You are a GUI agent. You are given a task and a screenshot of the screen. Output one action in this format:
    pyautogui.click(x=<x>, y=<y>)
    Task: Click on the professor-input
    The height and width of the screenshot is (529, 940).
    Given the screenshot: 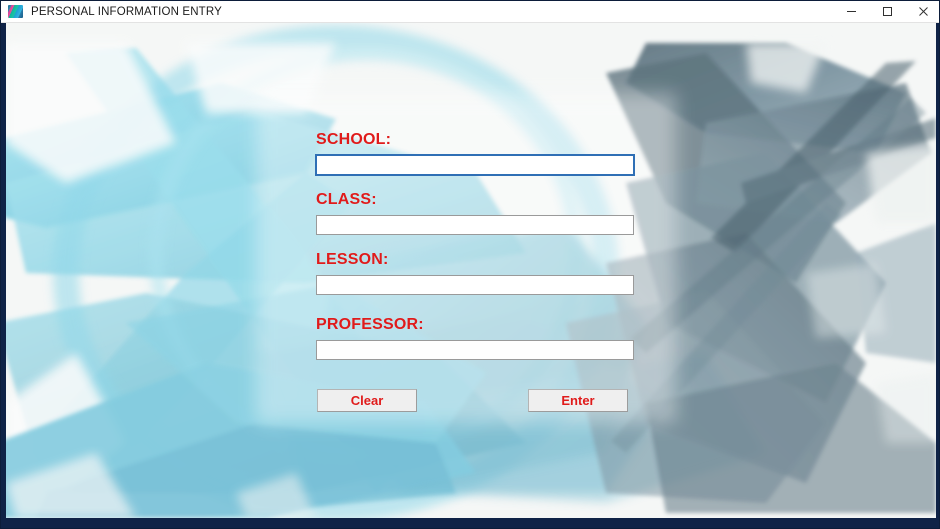 What is the action you would take?
    pyautogui.click(x=475, y=350)
    